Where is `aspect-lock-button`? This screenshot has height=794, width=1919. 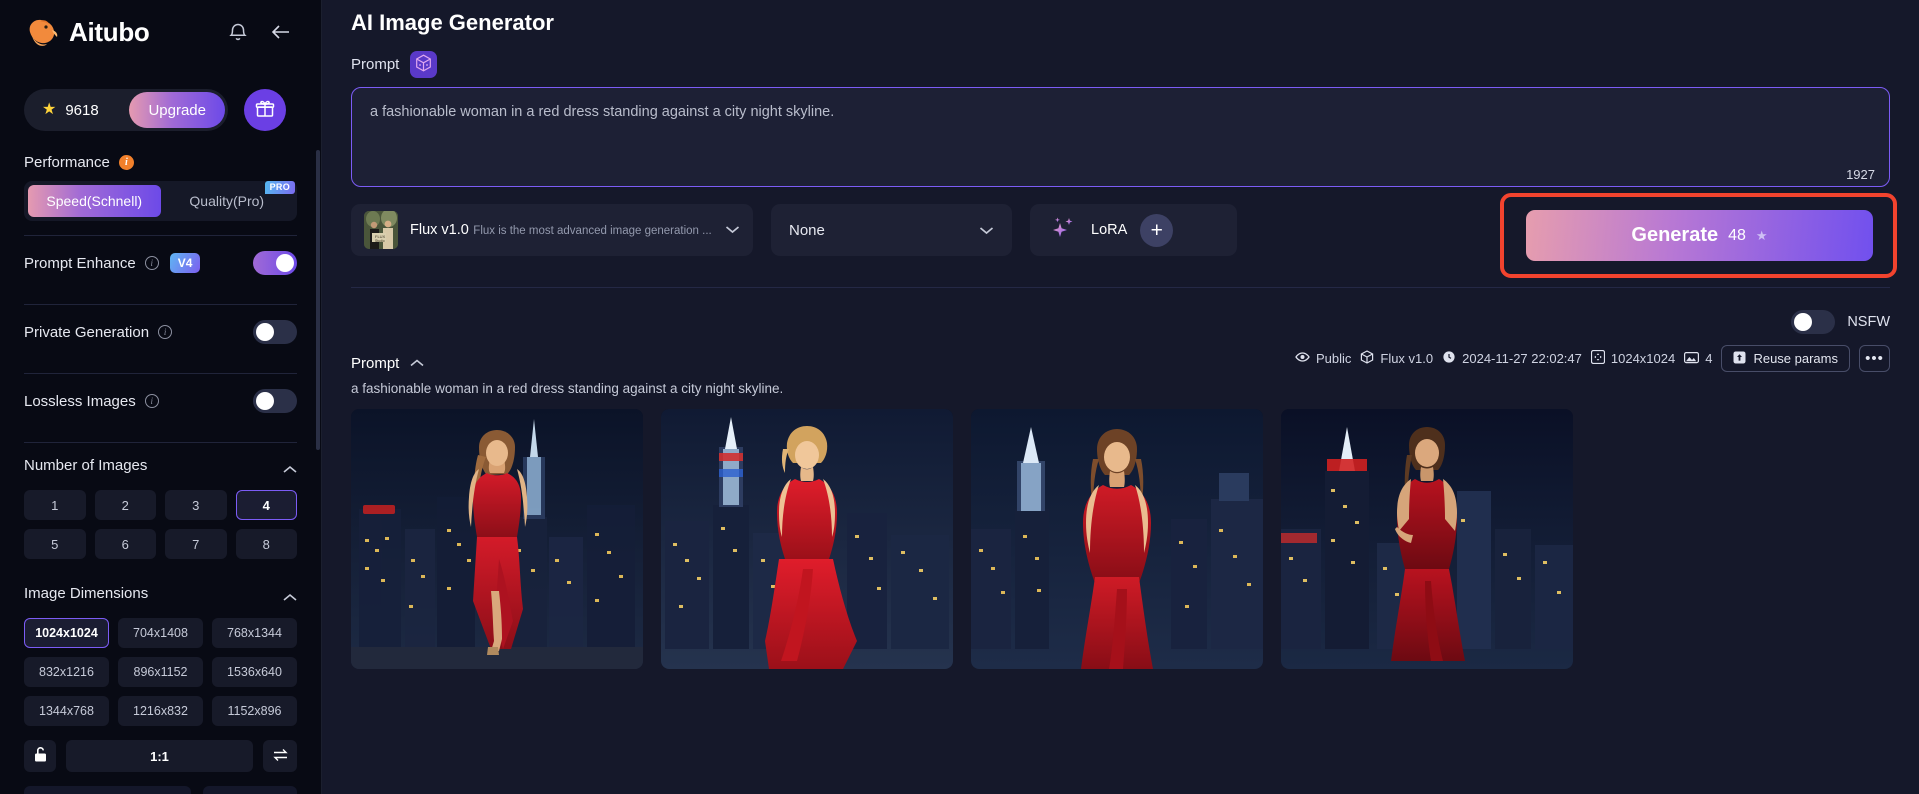 aspect-lock-button is located at coordinates (40, 756).